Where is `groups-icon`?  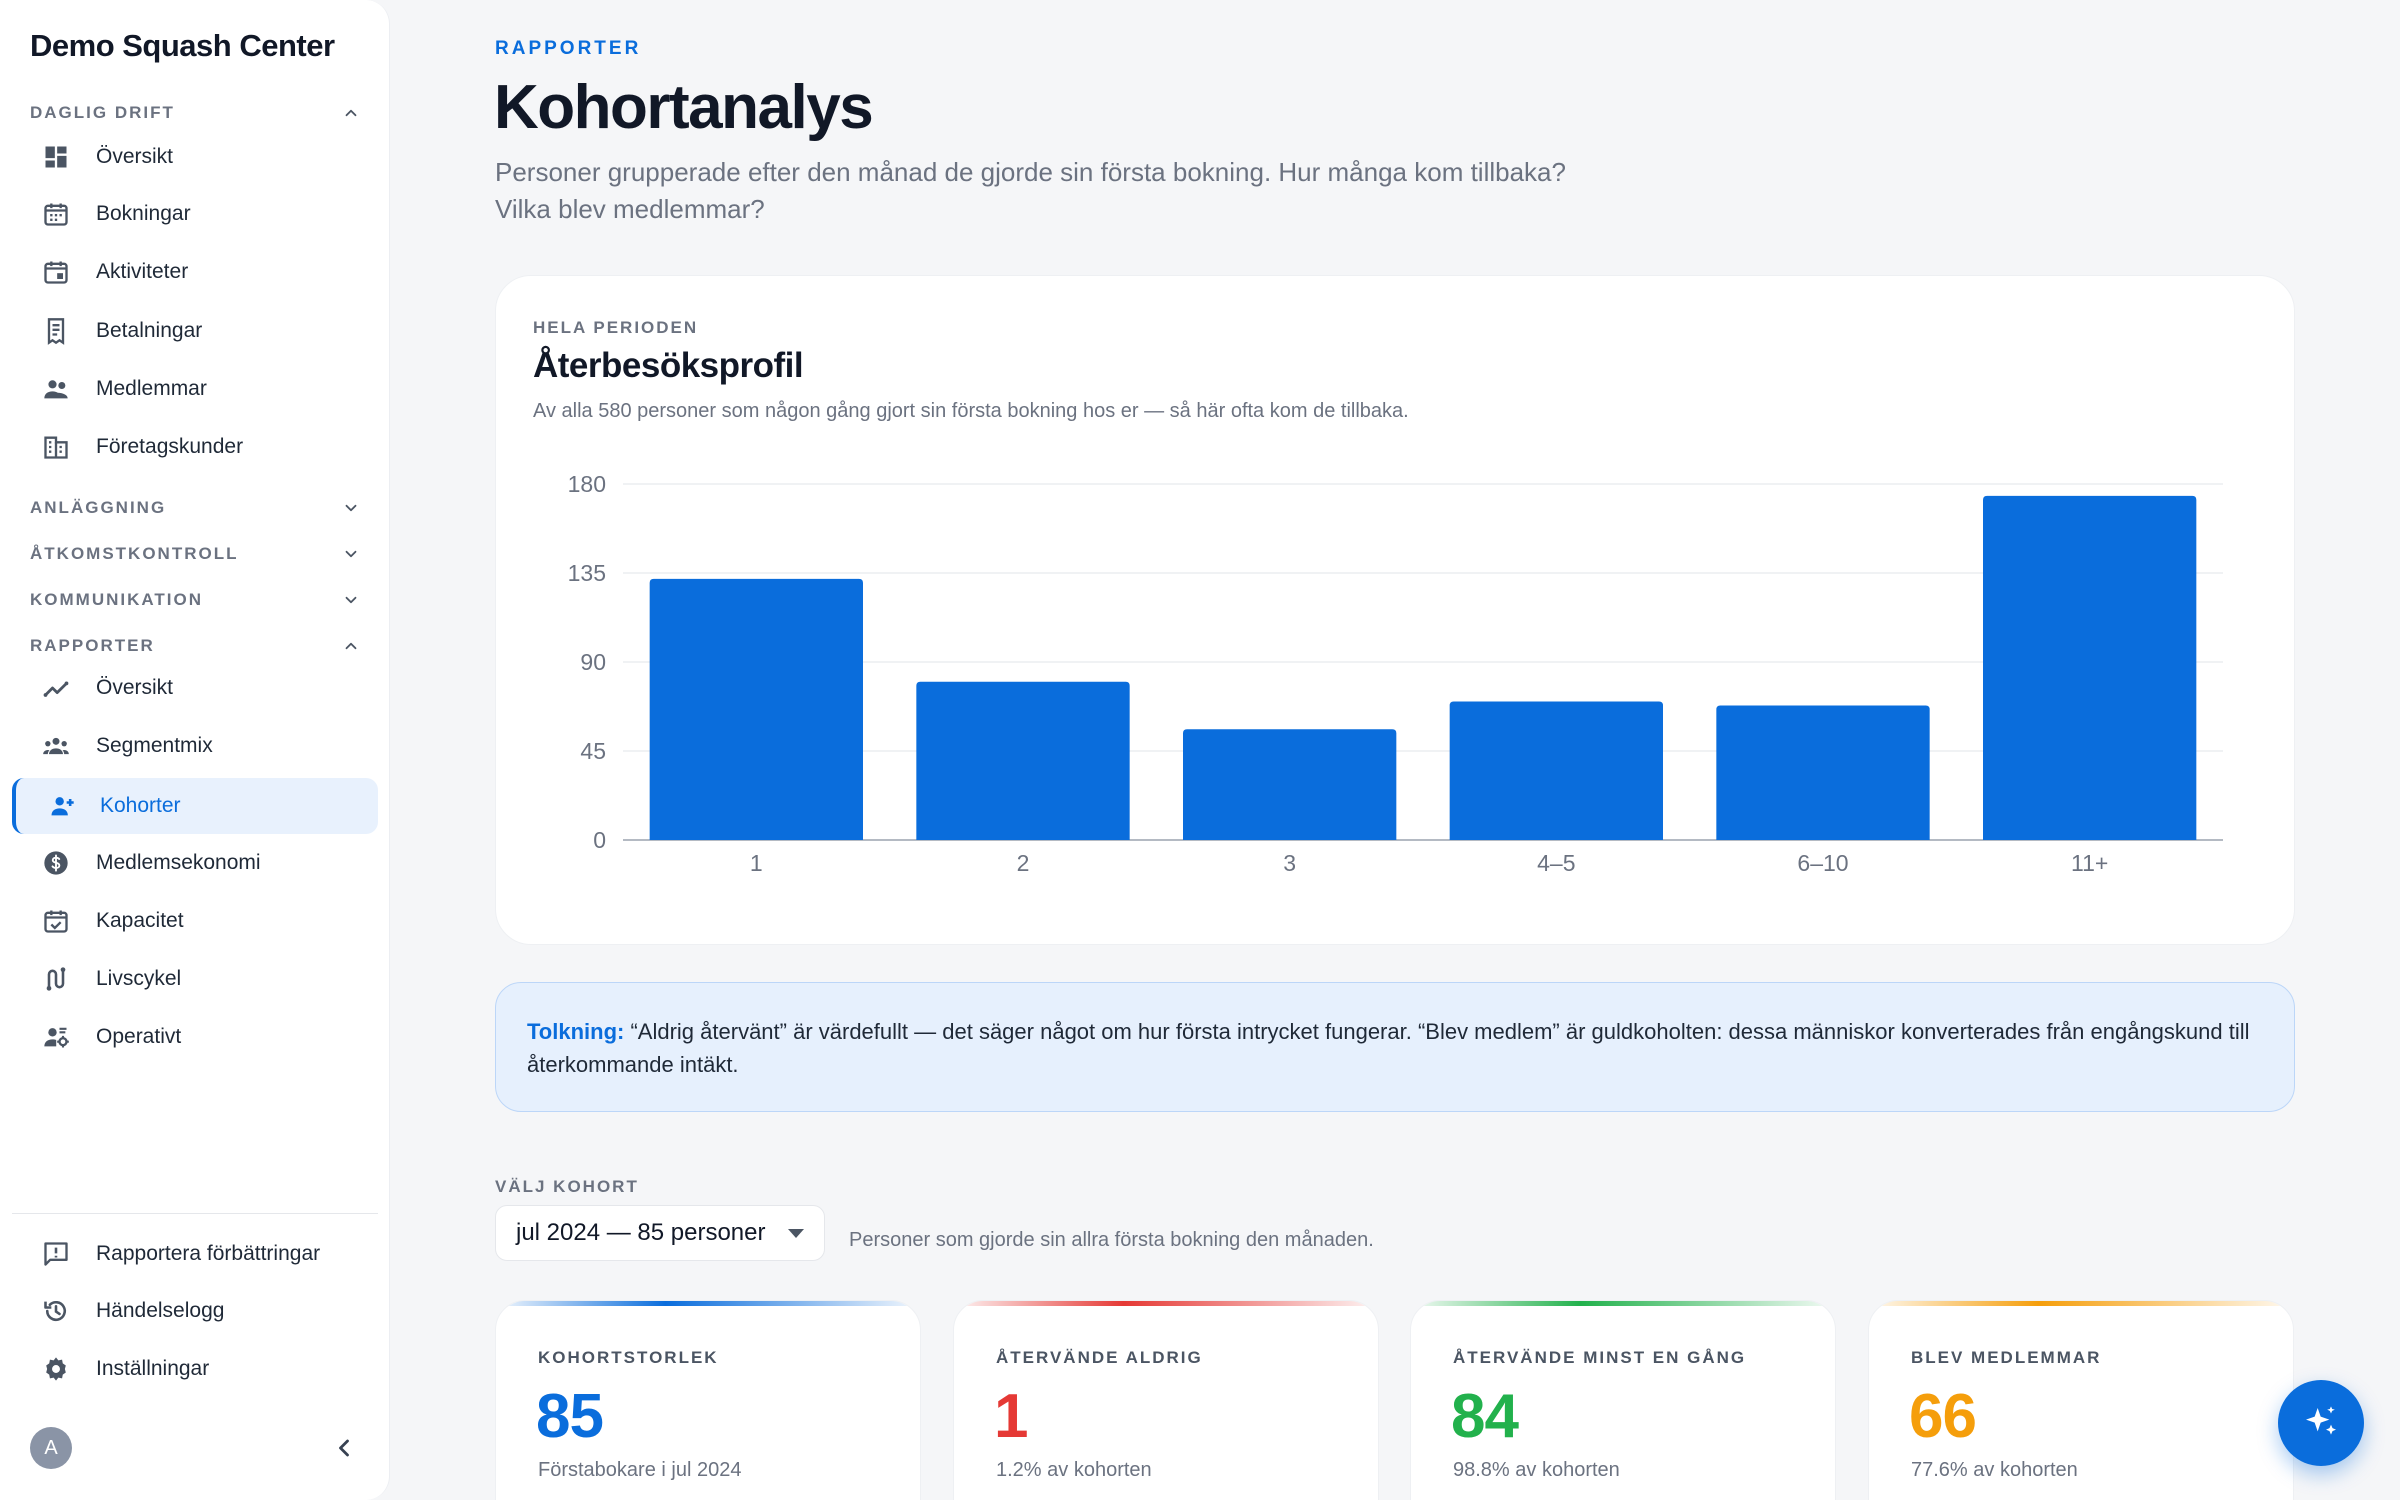
groups-icon is located at coordinates (56, 746).